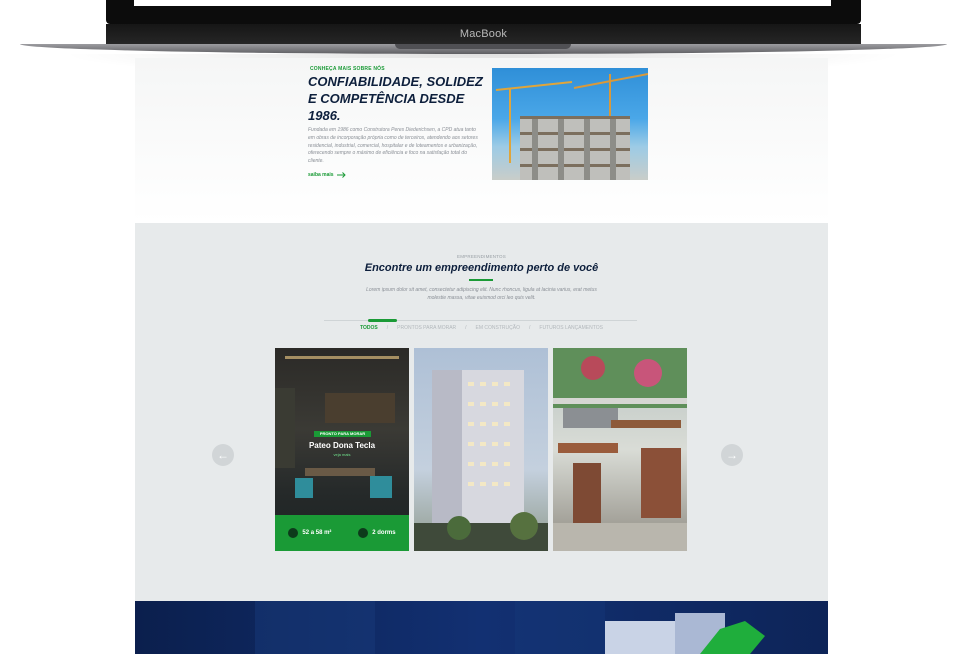  What do you see at coordinates (483, 46) in the screenshot?
I see `laptop-notch` at bounding box center [483, 46].